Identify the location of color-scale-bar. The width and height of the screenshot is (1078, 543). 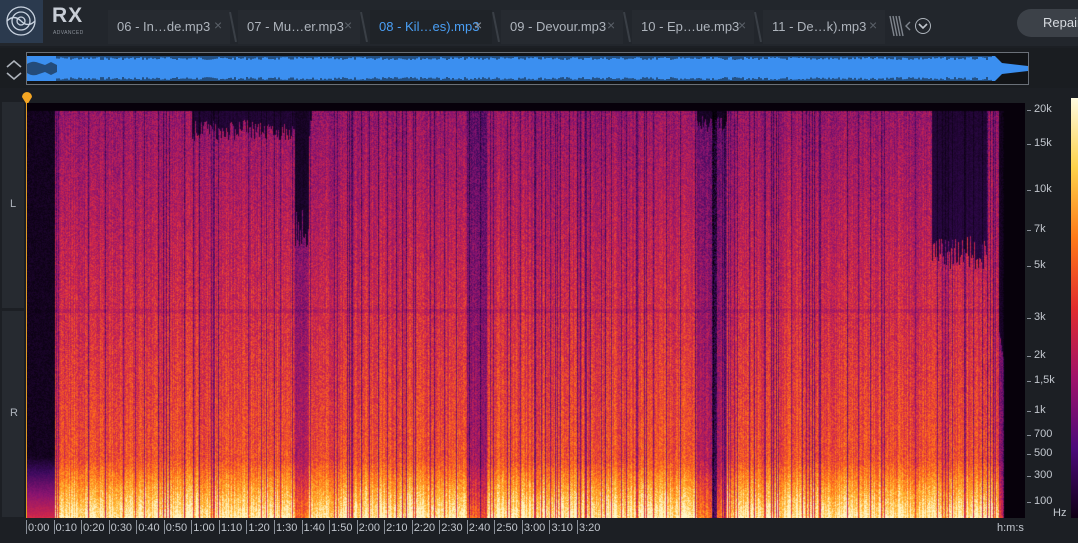
(1074, 308).